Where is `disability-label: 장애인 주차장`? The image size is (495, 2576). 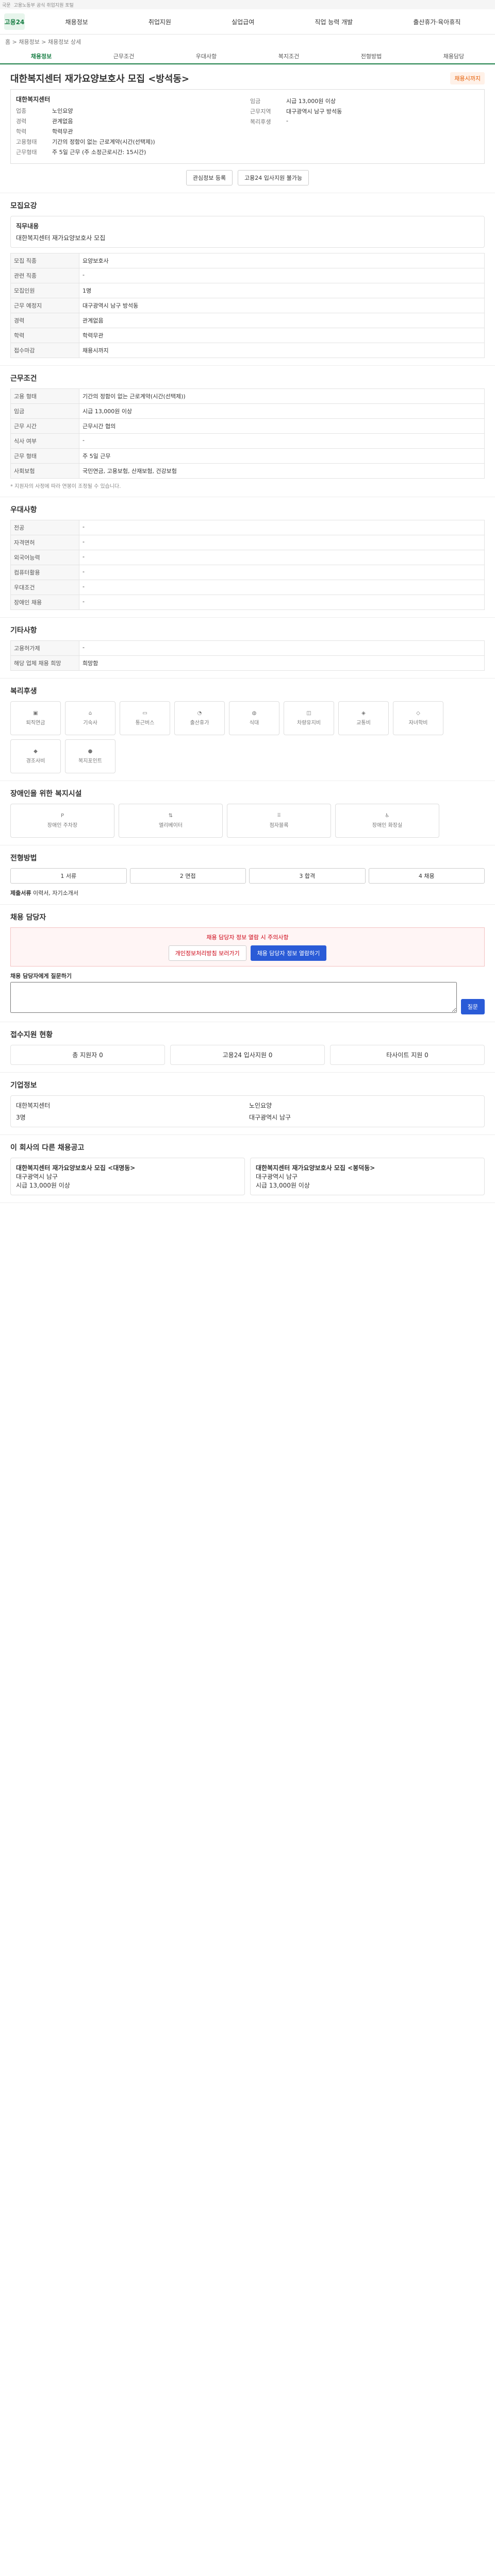
disability-label: 장애인 주차장 is located at coordinates (62, 825).